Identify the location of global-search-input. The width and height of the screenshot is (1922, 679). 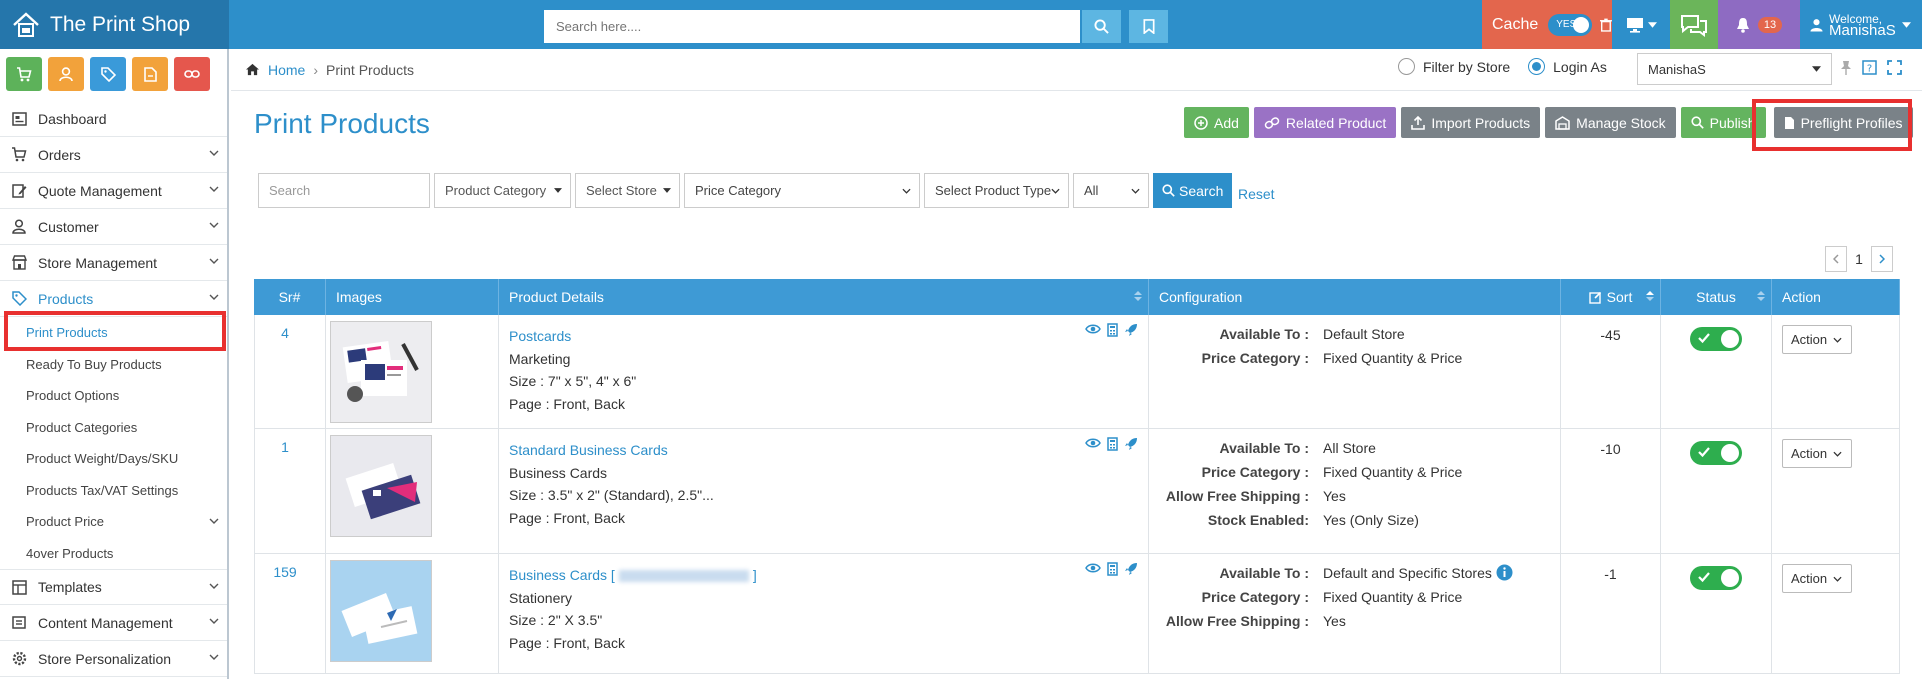
(812, 26).